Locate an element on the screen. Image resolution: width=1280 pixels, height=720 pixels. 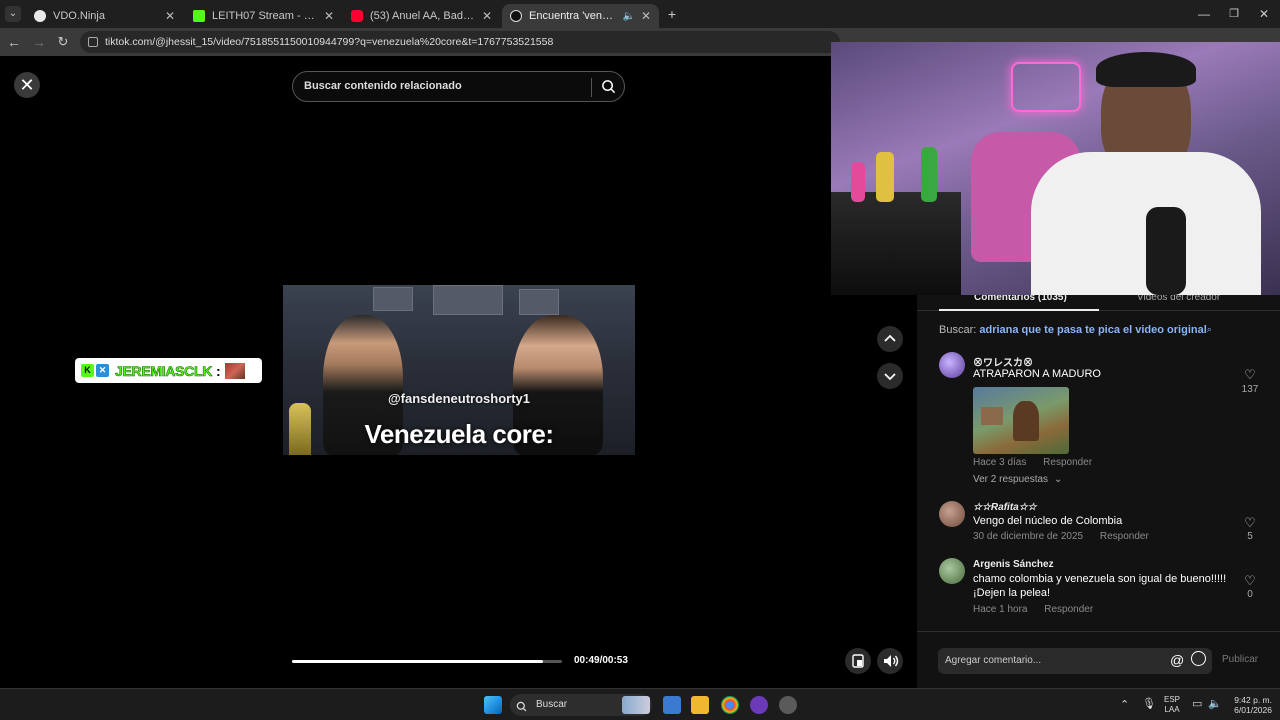
streamer-name: JEREMIASCLK is located at coordinates (164, 370).